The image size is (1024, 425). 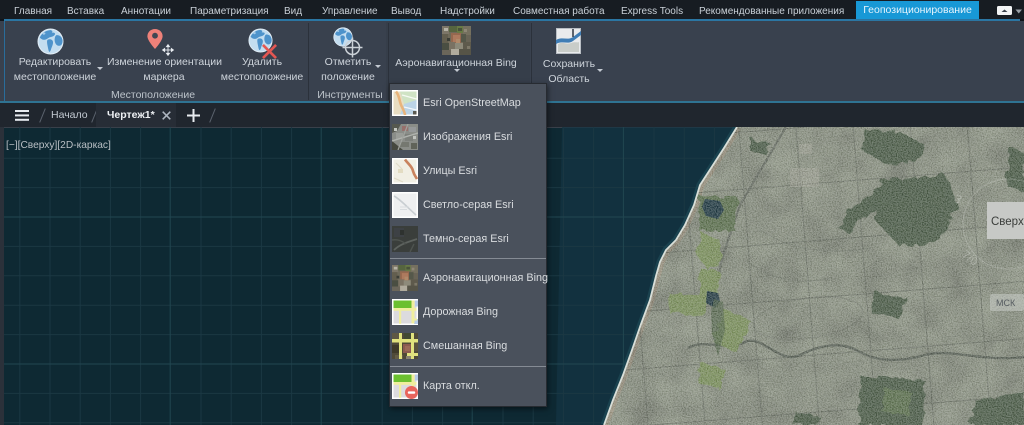 What do you see at coordinates (58, 145) in the screenshot?
I see `svg-text: [−][Сверху][2D-каркас]` at bounding box center [58, 145].